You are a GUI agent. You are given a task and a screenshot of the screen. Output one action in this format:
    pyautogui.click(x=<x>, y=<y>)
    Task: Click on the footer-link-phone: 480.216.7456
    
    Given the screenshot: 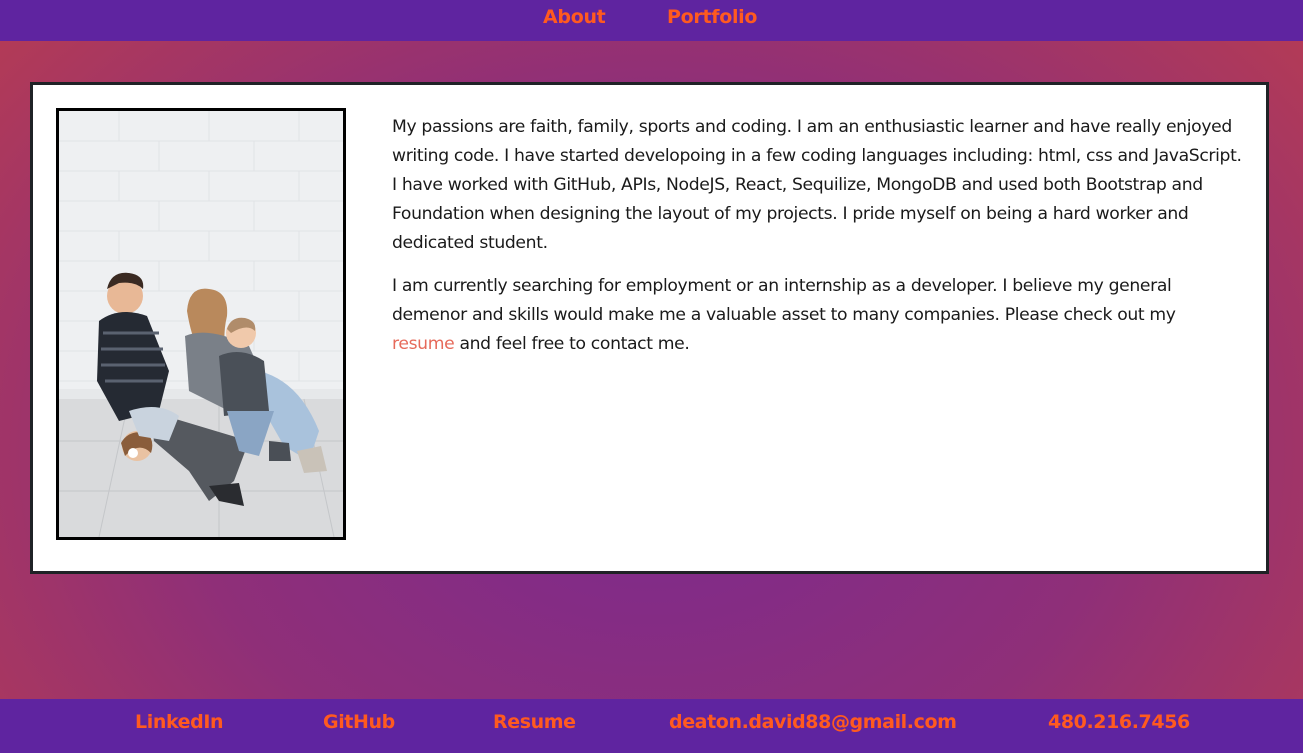 What is the action you would take?
    pyautogui.click(x=1119, y=722)
    